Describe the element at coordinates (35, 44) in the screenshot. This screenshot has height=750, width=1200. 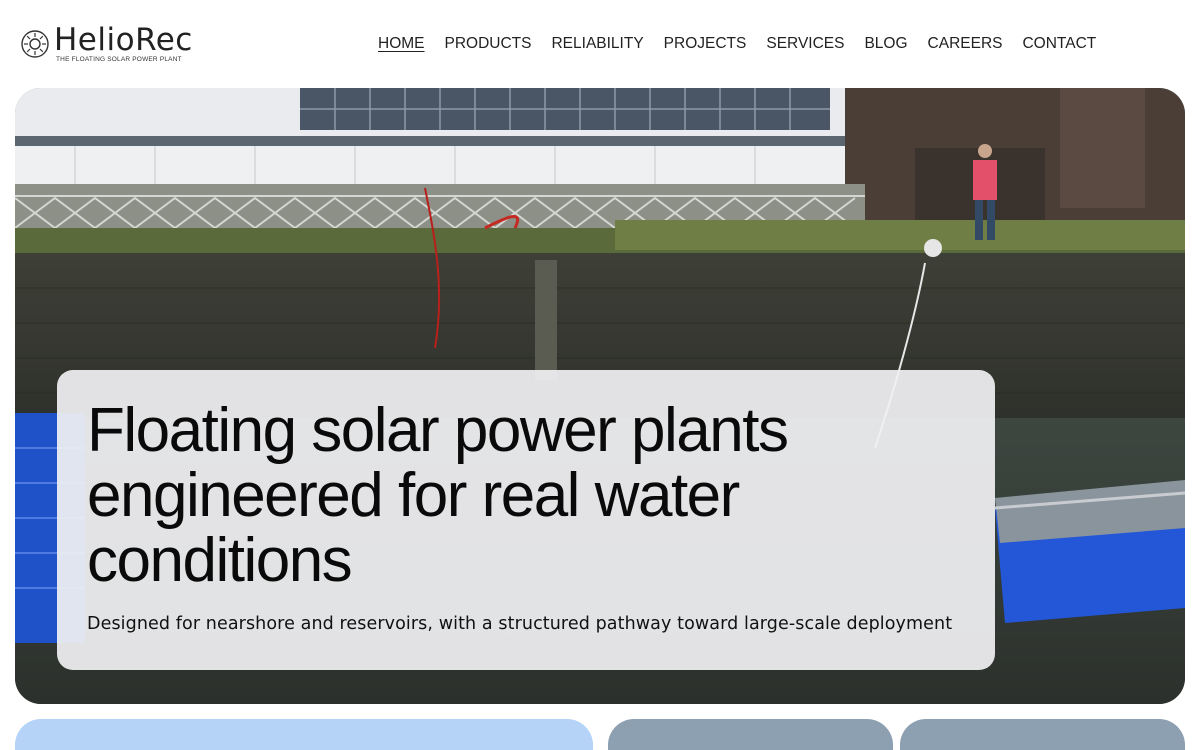
I see `sun-icon` at that location.